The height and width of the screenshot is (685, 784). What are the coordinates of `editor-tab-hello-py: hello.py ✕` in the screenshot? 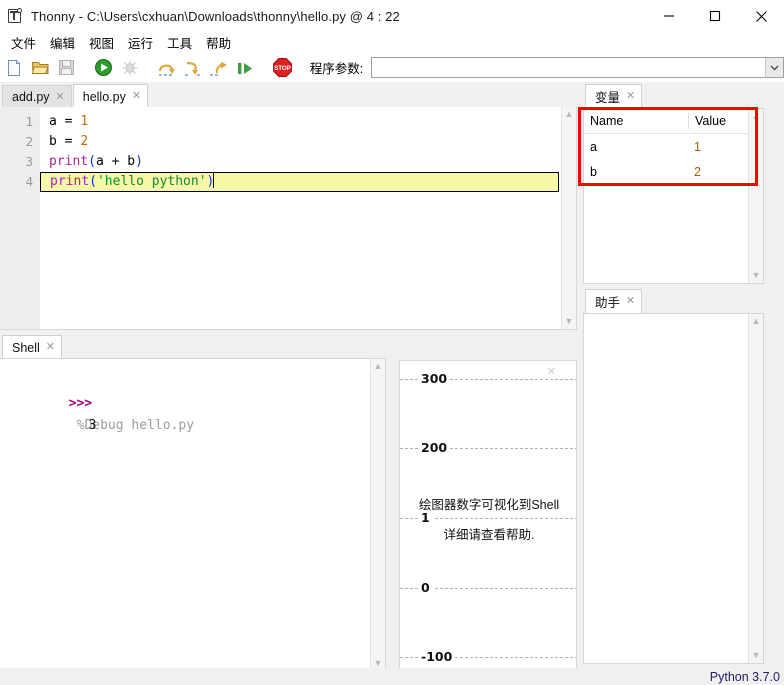 It's located at (110, 96).